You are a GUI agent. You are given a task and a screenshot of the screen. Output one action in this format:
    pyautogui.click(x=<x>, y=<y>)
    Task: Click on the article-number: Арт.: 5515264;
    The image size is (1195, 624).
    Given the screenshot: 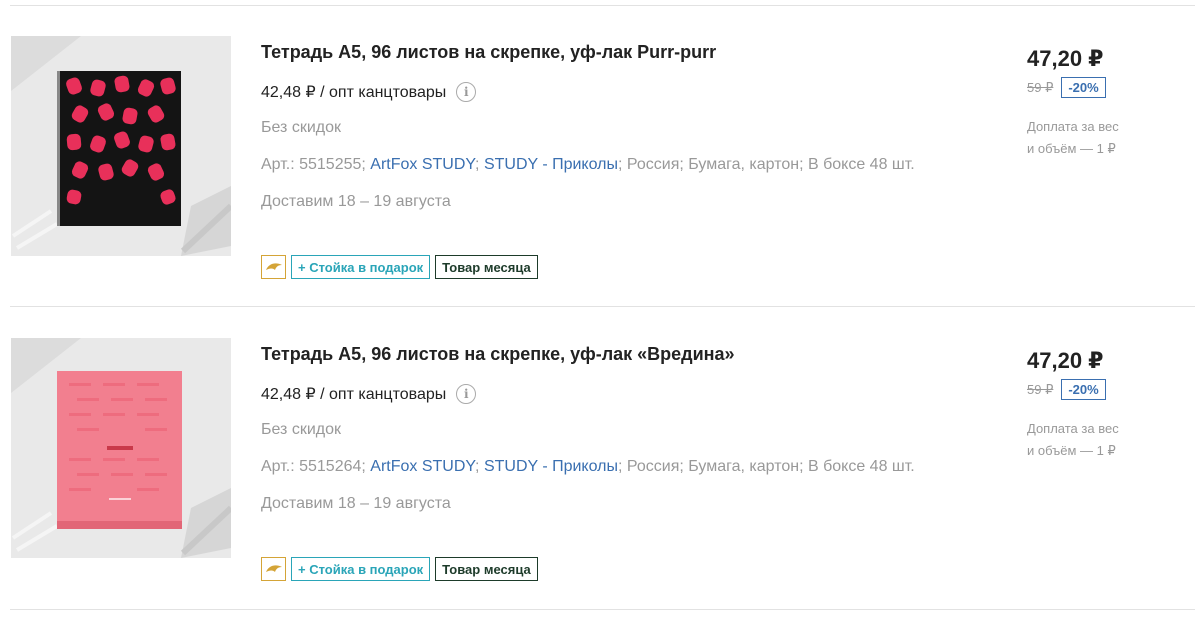 What is the action you would take?
    pyautogui.click(x=313, y=466)
    